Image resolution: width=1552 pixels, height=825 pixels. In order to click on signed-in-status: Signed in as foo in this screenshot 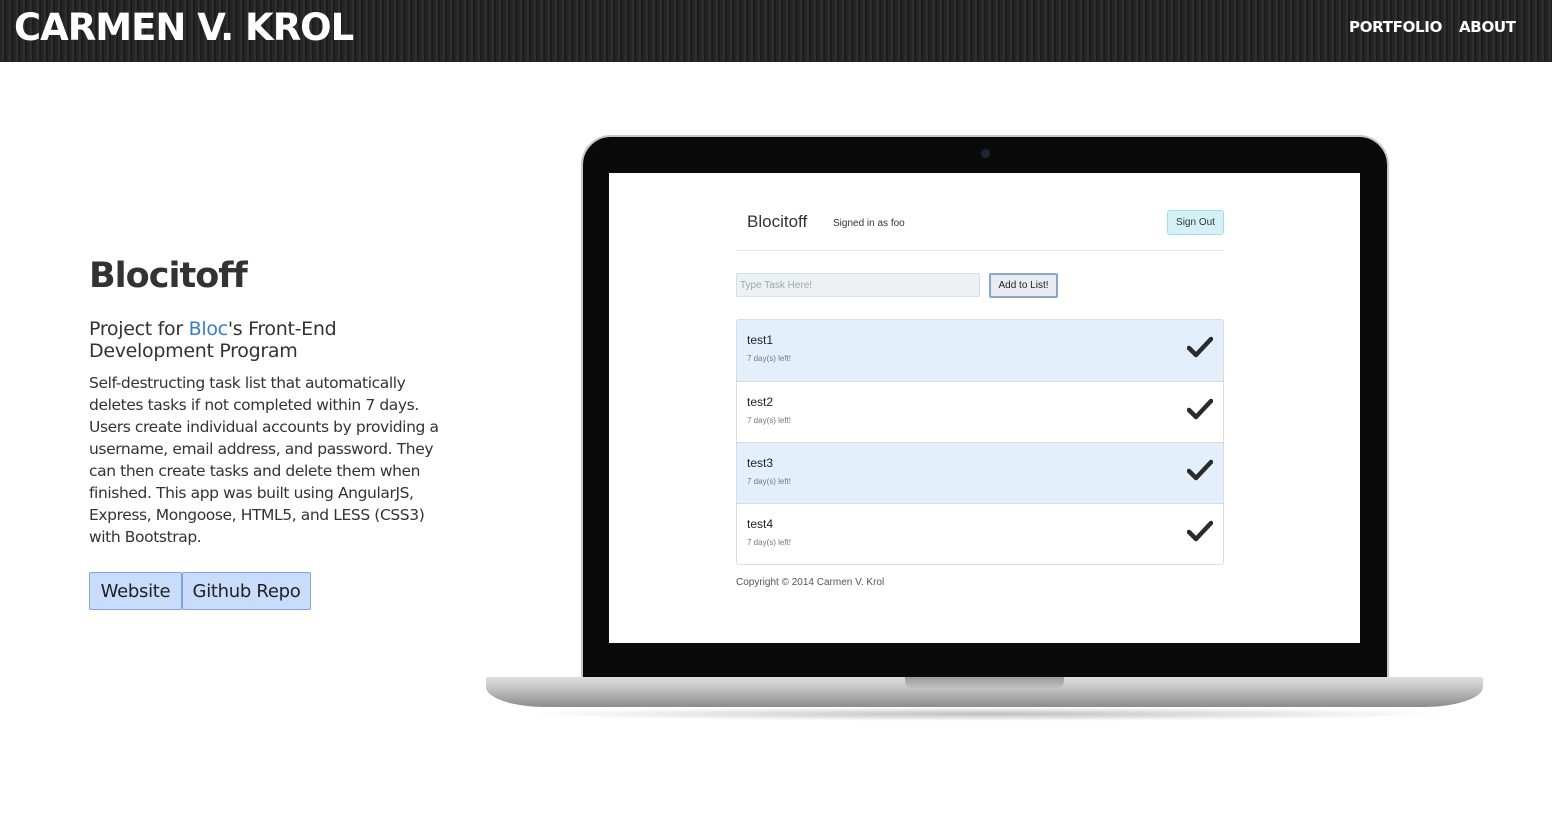, I will do `click(869, 223)`.